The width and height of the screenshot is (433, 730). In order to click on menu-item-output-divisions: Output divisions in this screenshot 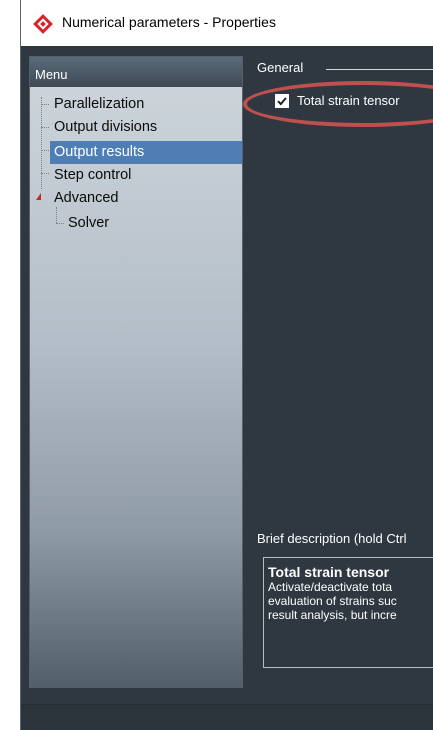, I will do `click(148, 127)`.